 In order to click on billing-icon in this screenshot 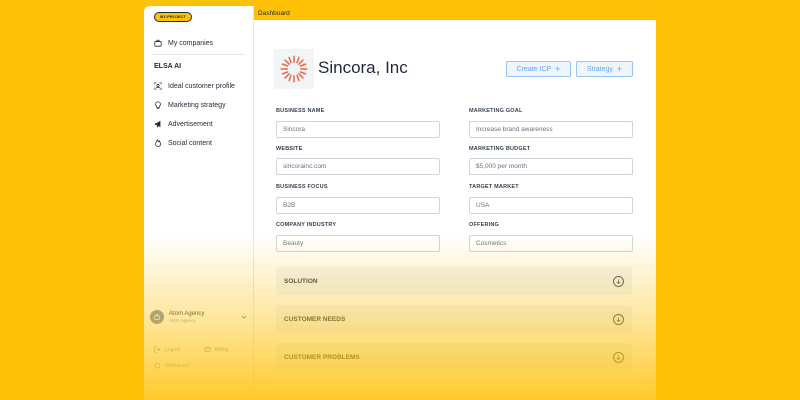, I will do `click(207, 349)`.